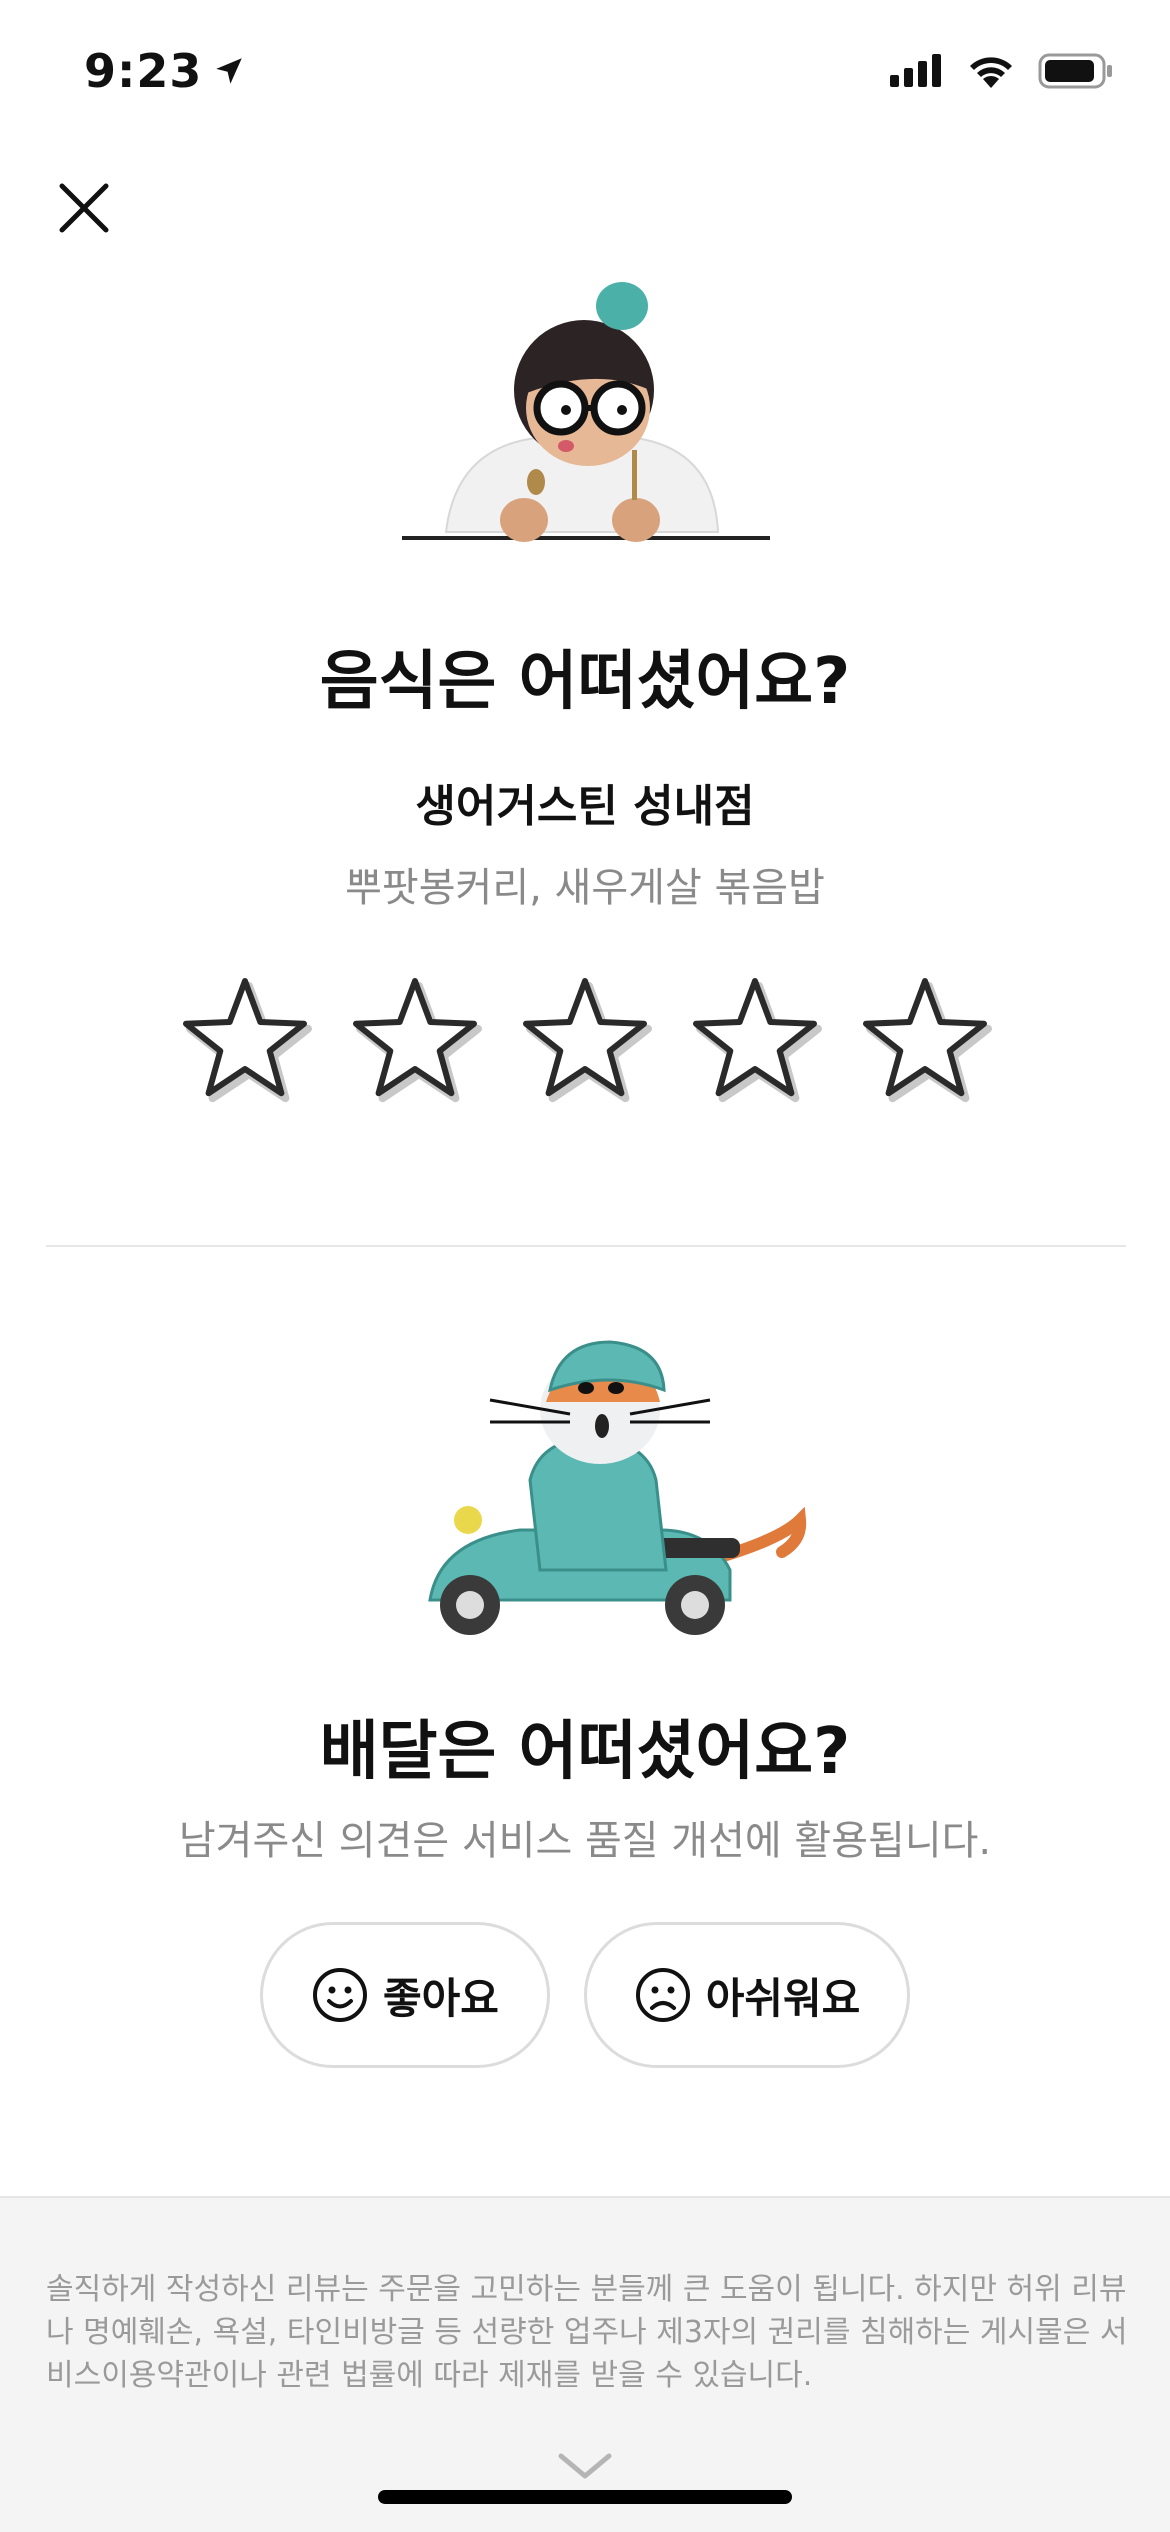 The image size is (1170, 2532). I want to click on bad-button-label: 아쉬워요, so click(783, 1998).